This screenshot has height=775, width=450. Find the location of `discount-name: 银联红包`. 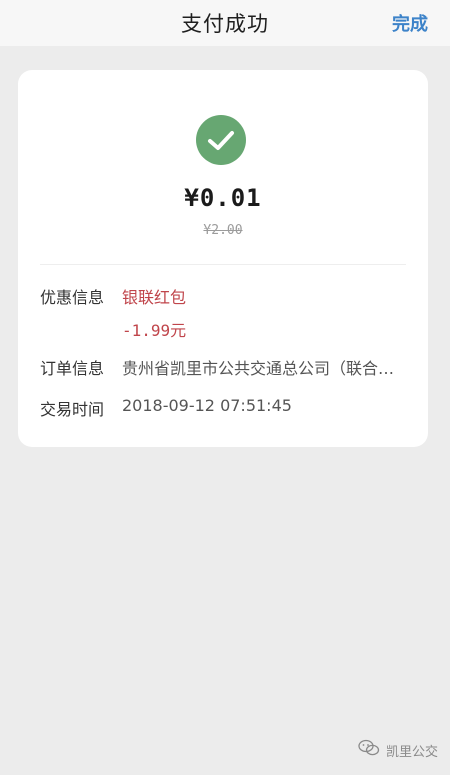

discount-name: 银联红包 is located at coordinates (154, 297).